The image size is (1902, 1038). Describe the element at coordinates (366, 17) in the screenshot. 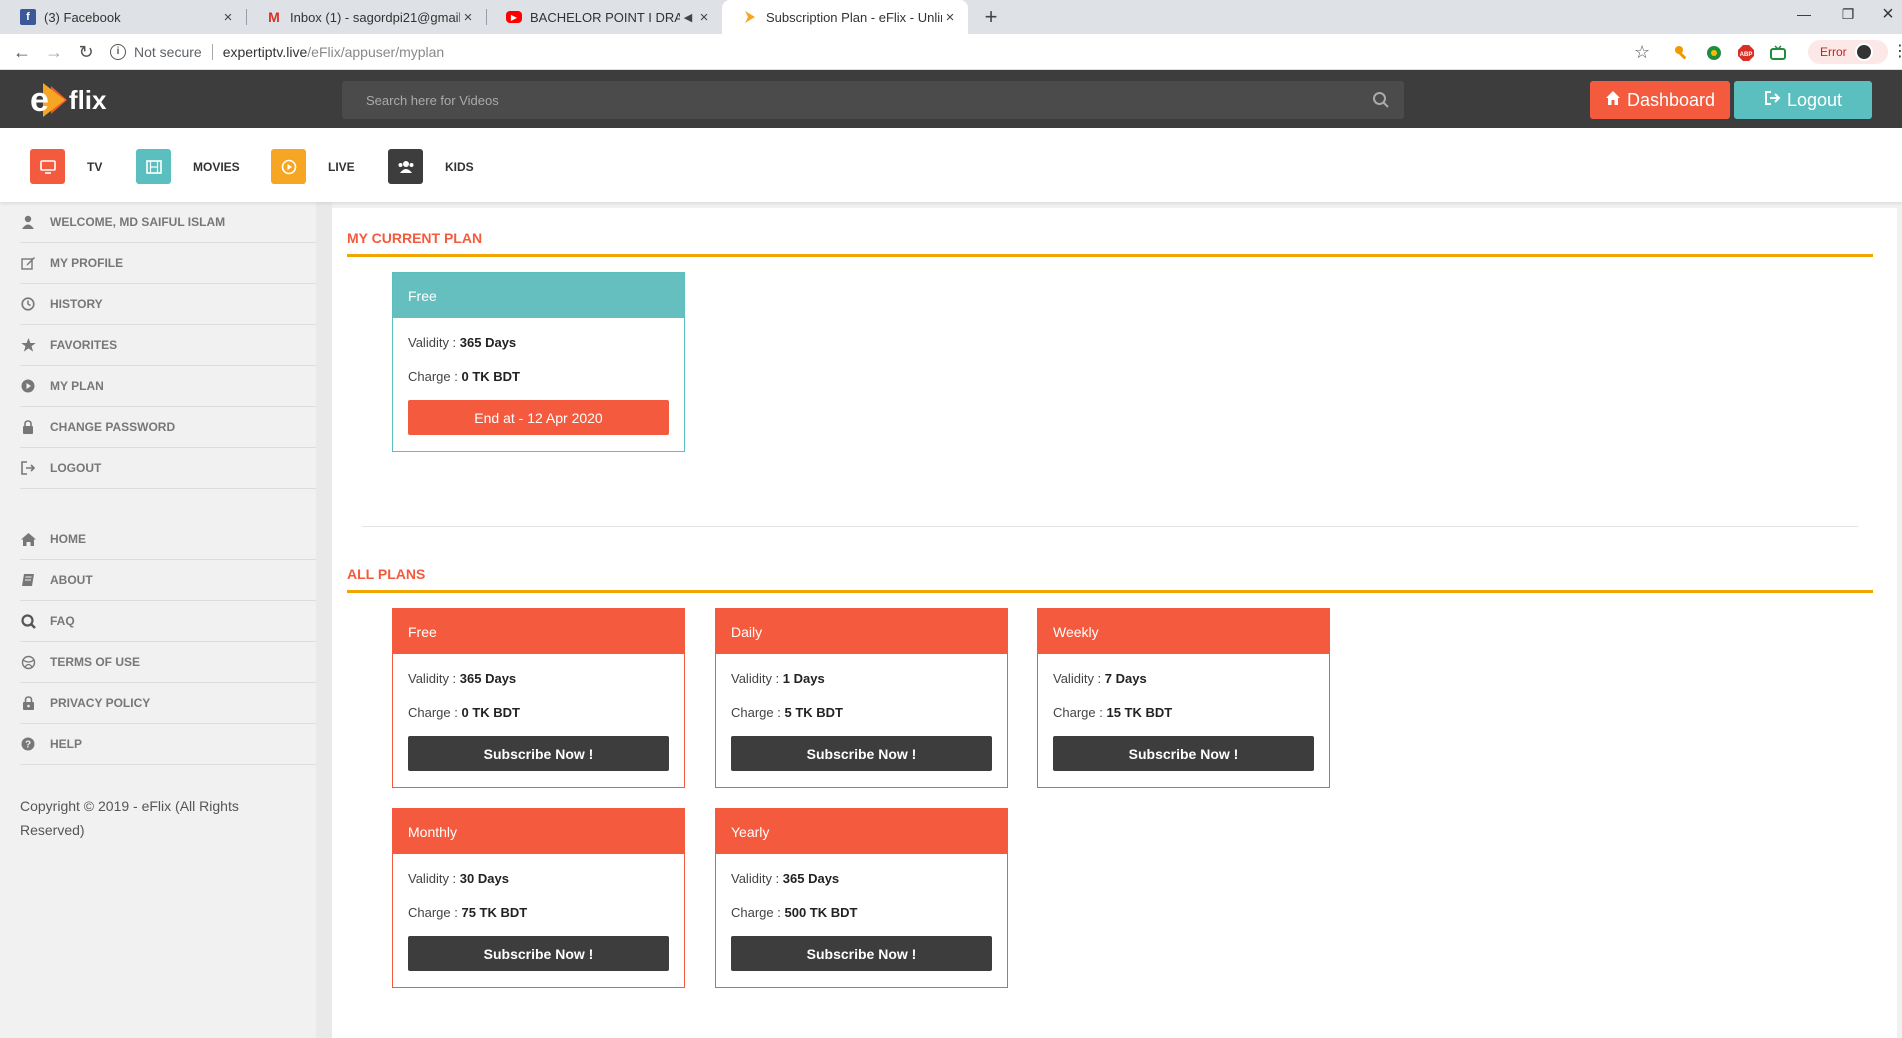

I see `browser-tab-gmail: M Inbox (1) - sagordpi21@gmail.com ×` at that location.